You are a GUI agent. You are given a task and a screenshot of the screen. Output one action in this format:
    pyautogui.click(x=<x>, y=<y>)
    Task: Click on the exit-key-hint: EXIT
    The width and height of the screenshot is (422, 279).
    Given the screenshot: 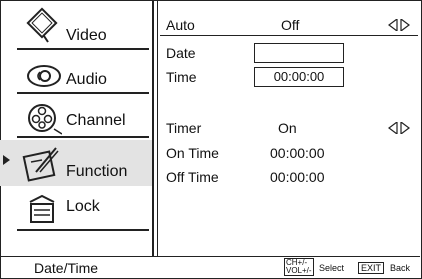 What is the action you would take?
    pyautogui.click(x=371, y=268)
    